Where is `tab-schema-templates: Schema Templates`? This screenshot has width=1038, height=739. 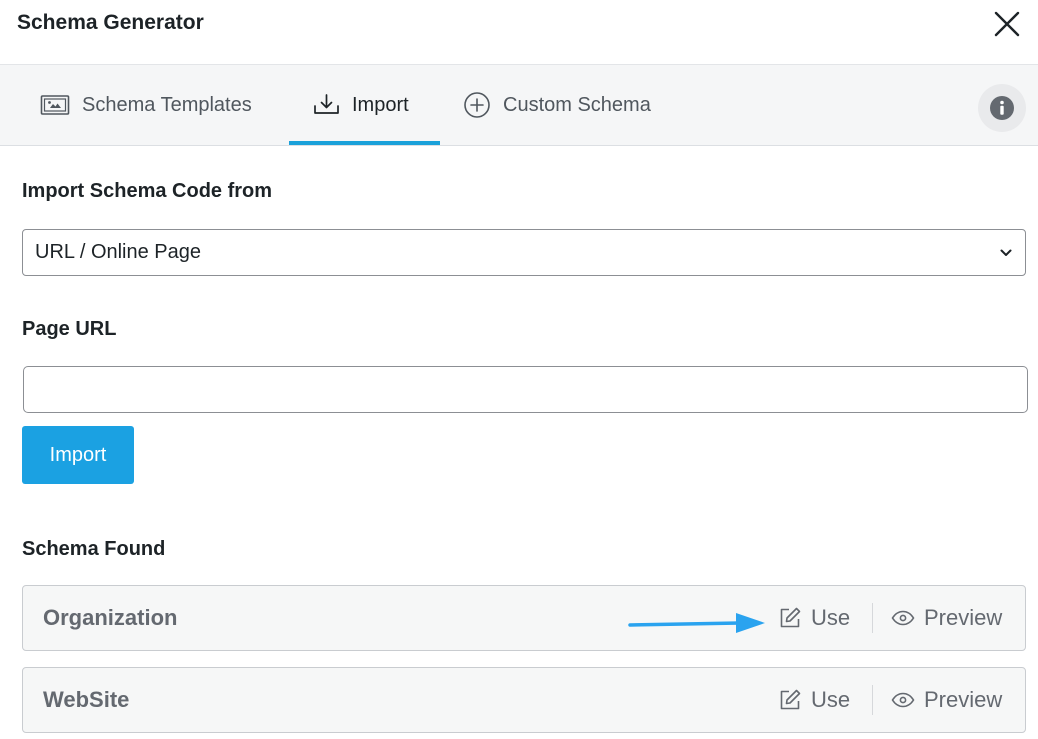 tab-schema-templates: Schema Templates is located at coordinates (146, 105).